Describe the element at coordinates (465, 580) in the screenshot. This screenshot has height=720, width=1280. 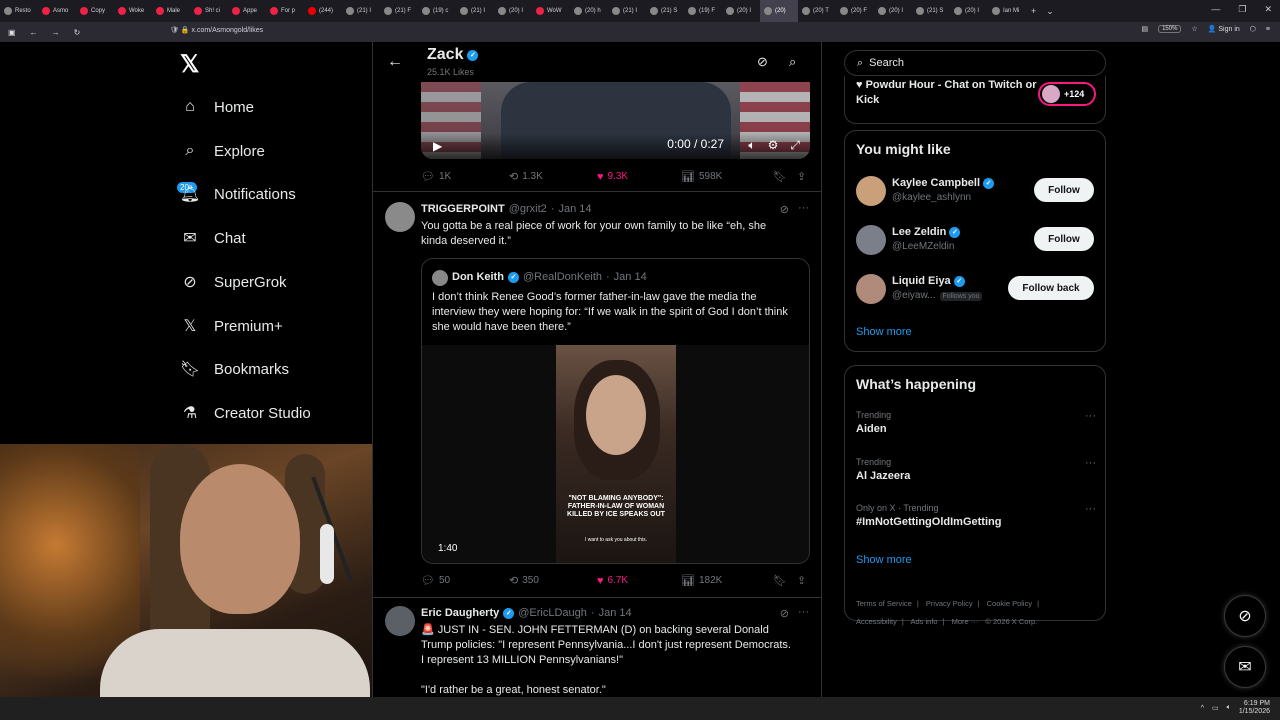
I see `reply-button: 💬︎ 50` at that location.